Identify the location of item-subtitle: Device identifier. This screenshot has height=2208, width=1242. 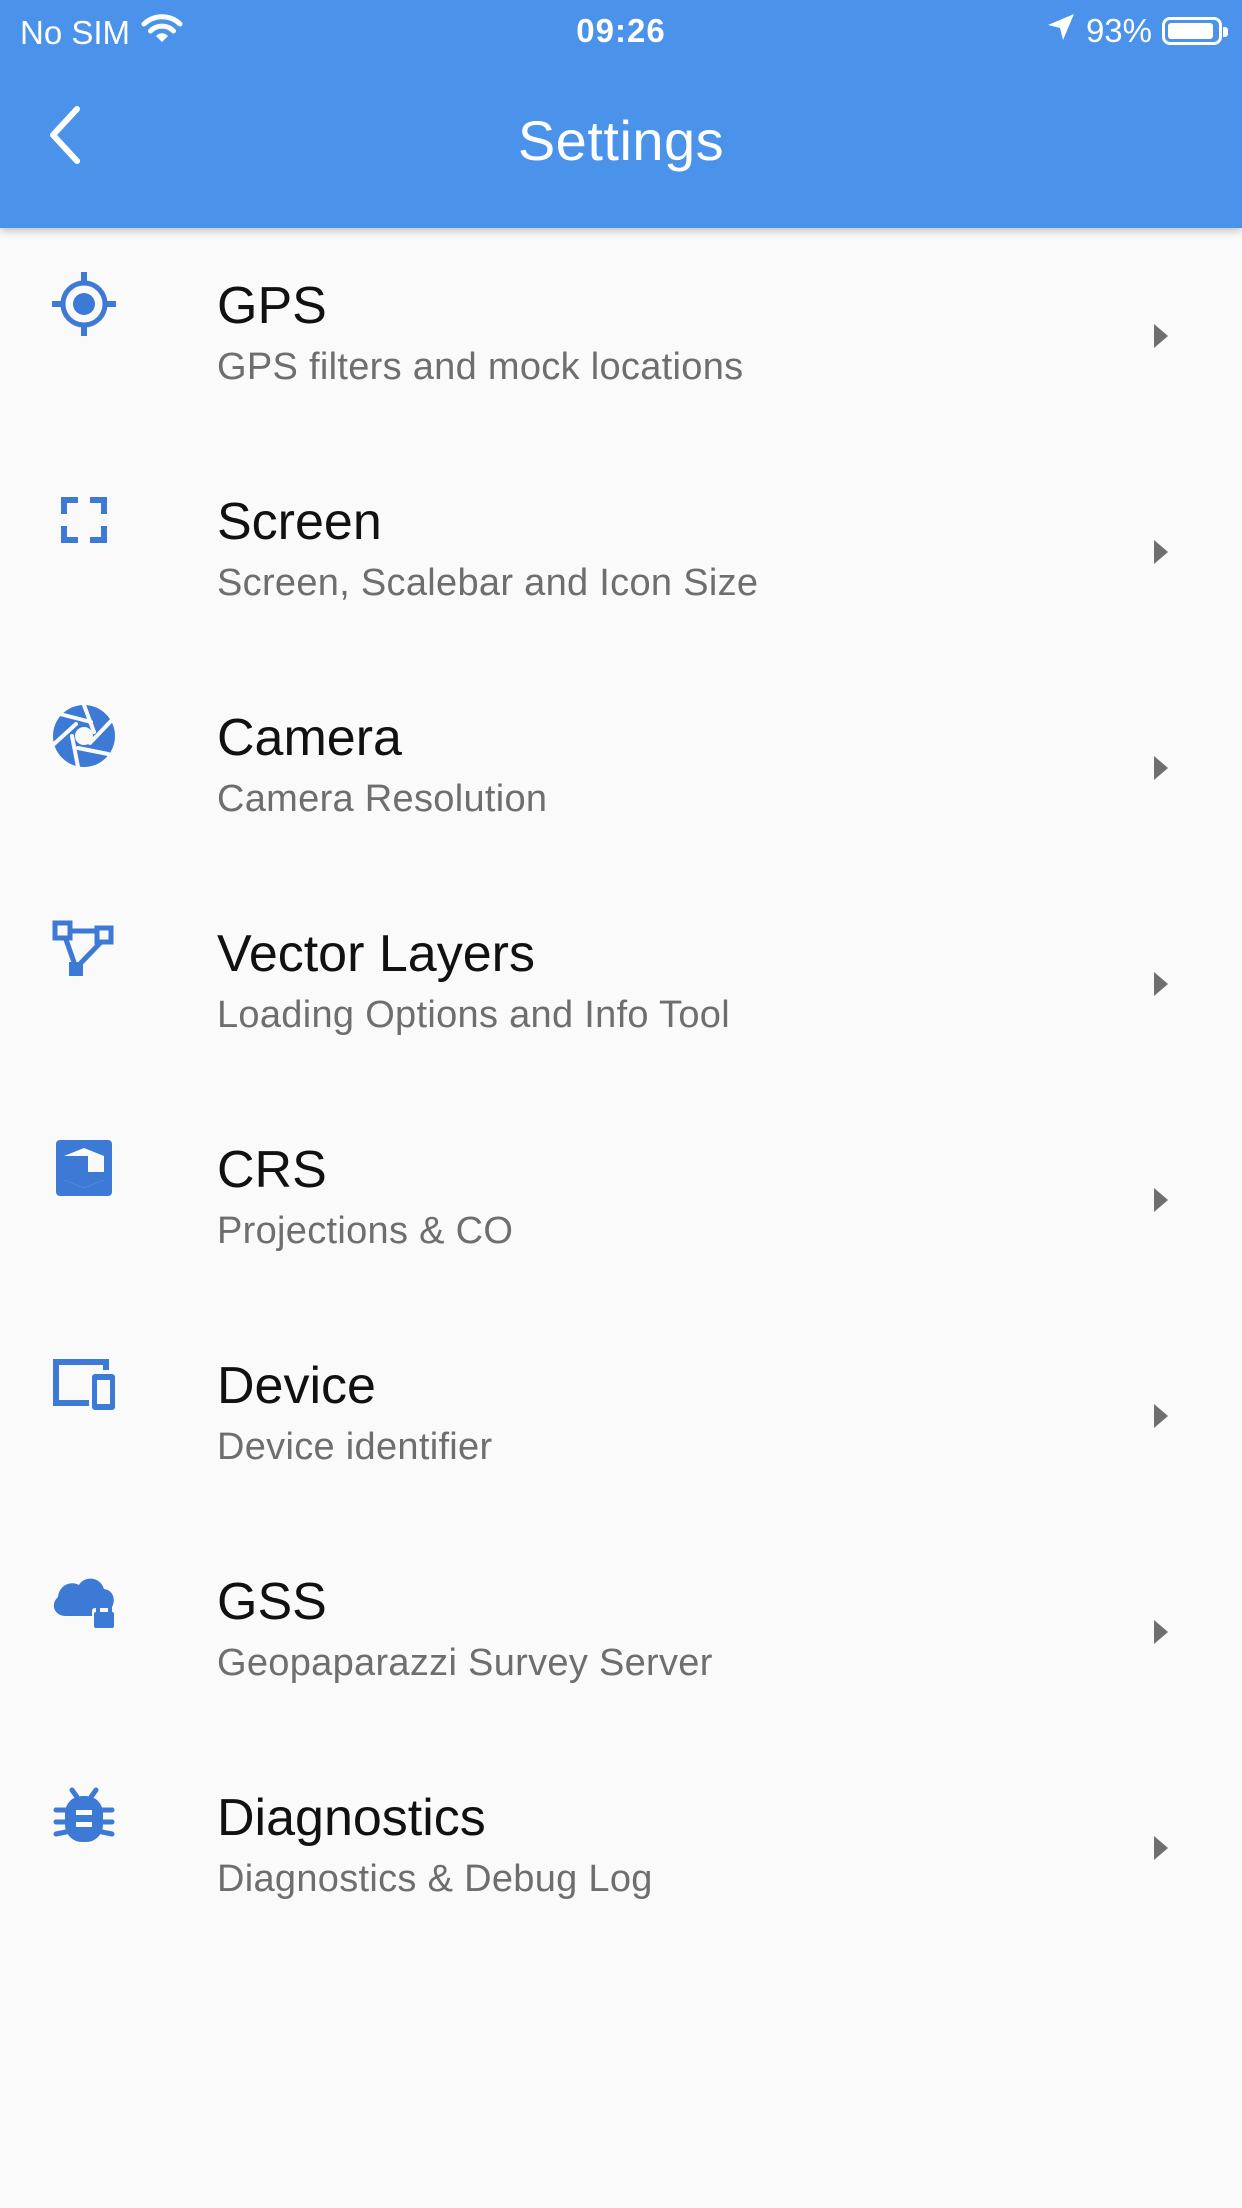
(355, 1447).